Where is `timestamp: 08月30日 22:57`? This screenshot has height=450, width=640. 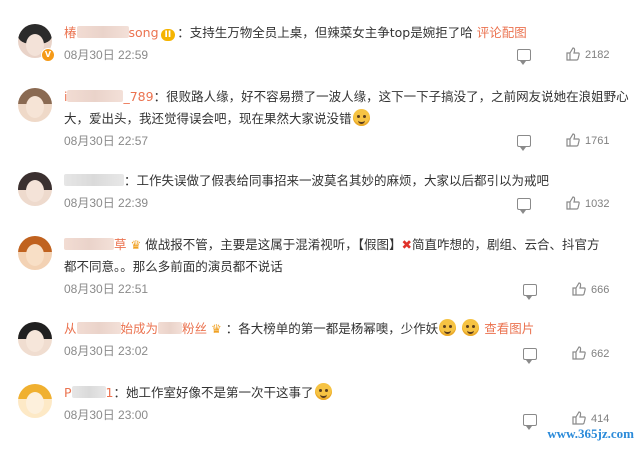 timestamp: 08月30日 22:57 is located at coordinates (106, 141).